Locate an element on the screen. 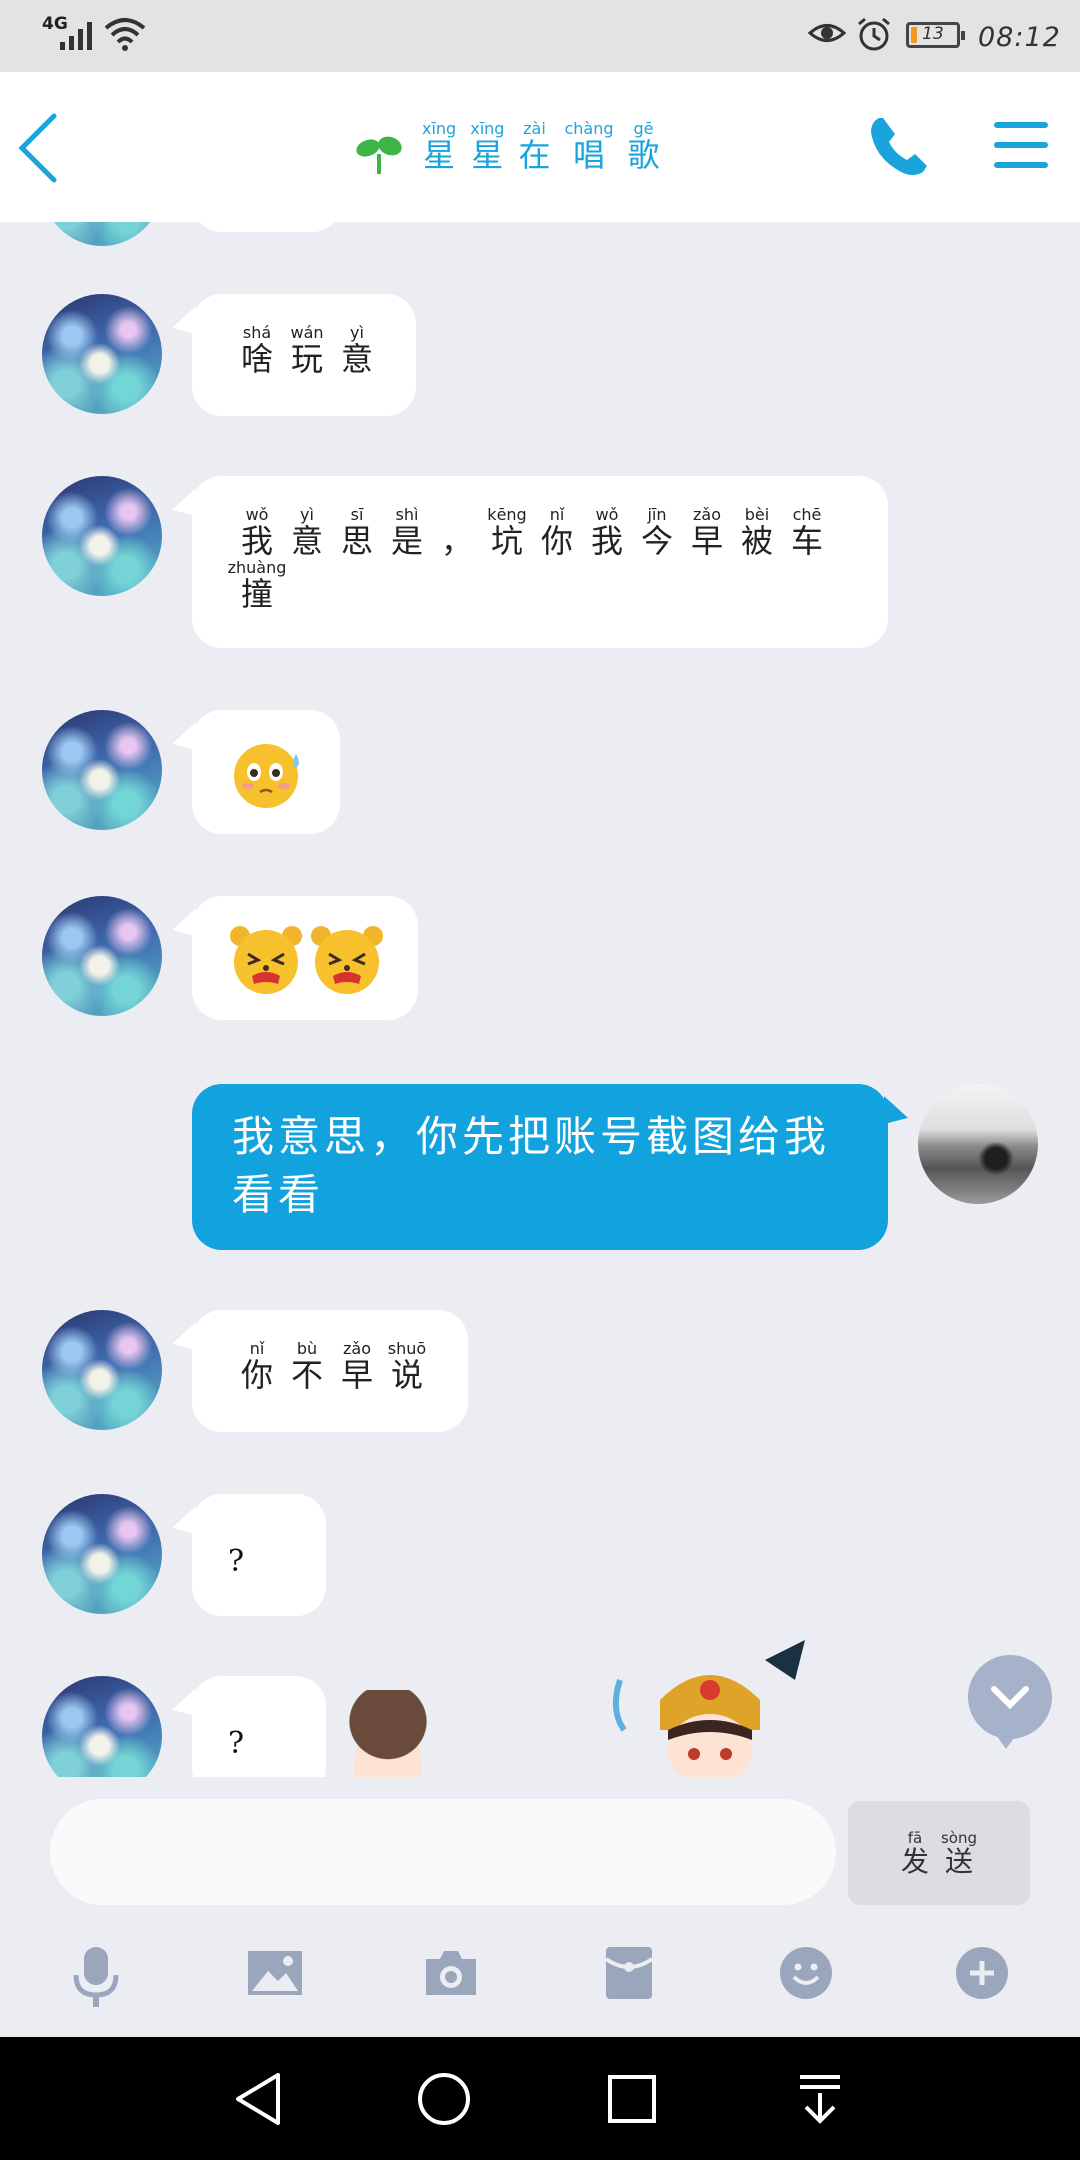 This screenshot has width=1080, height=2160. opera-character-sticker is located at coordinates (708, 1713).